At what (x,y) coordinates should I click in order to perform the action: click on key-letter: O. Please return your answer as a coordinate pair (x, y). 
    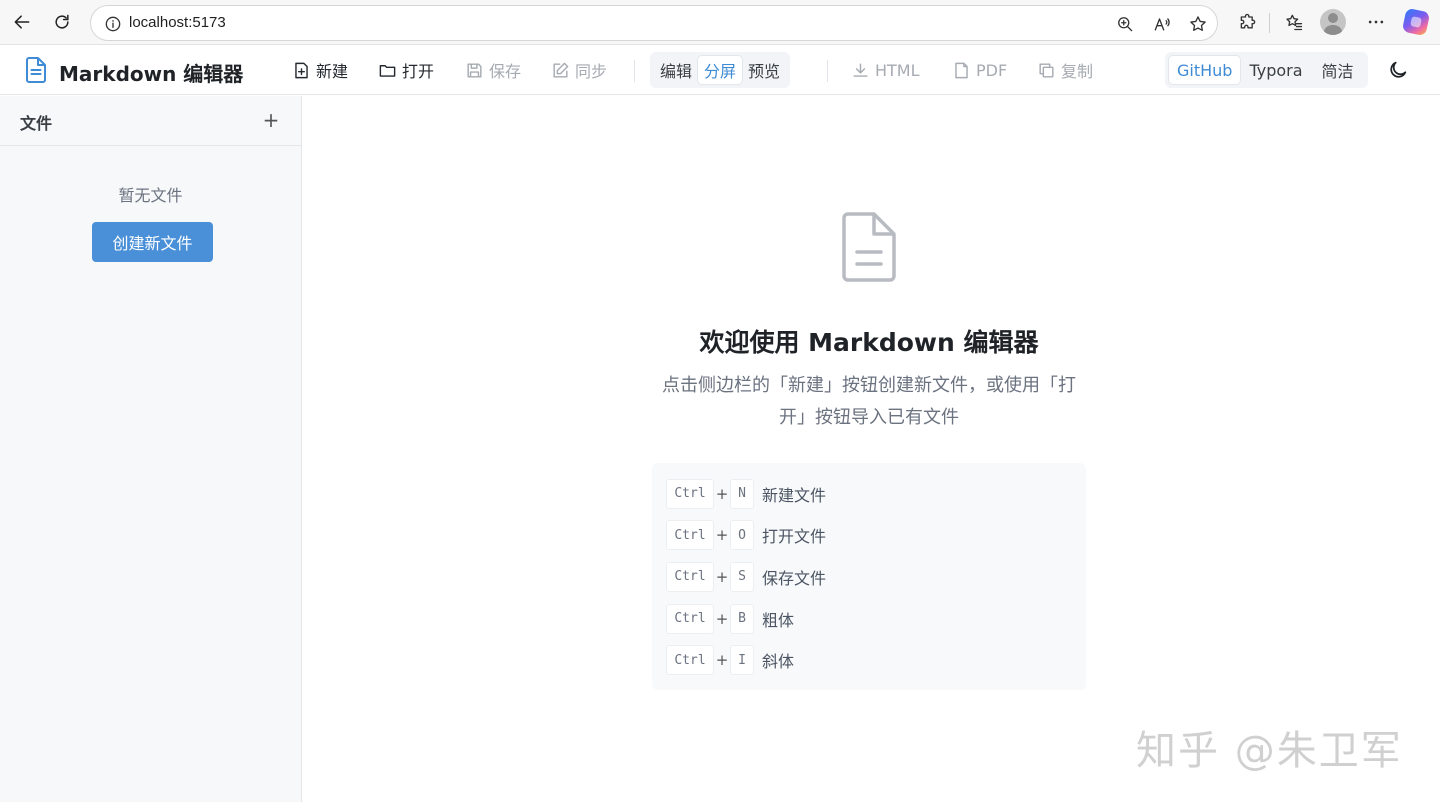
    Looking at the image, I should click on (742, 535).